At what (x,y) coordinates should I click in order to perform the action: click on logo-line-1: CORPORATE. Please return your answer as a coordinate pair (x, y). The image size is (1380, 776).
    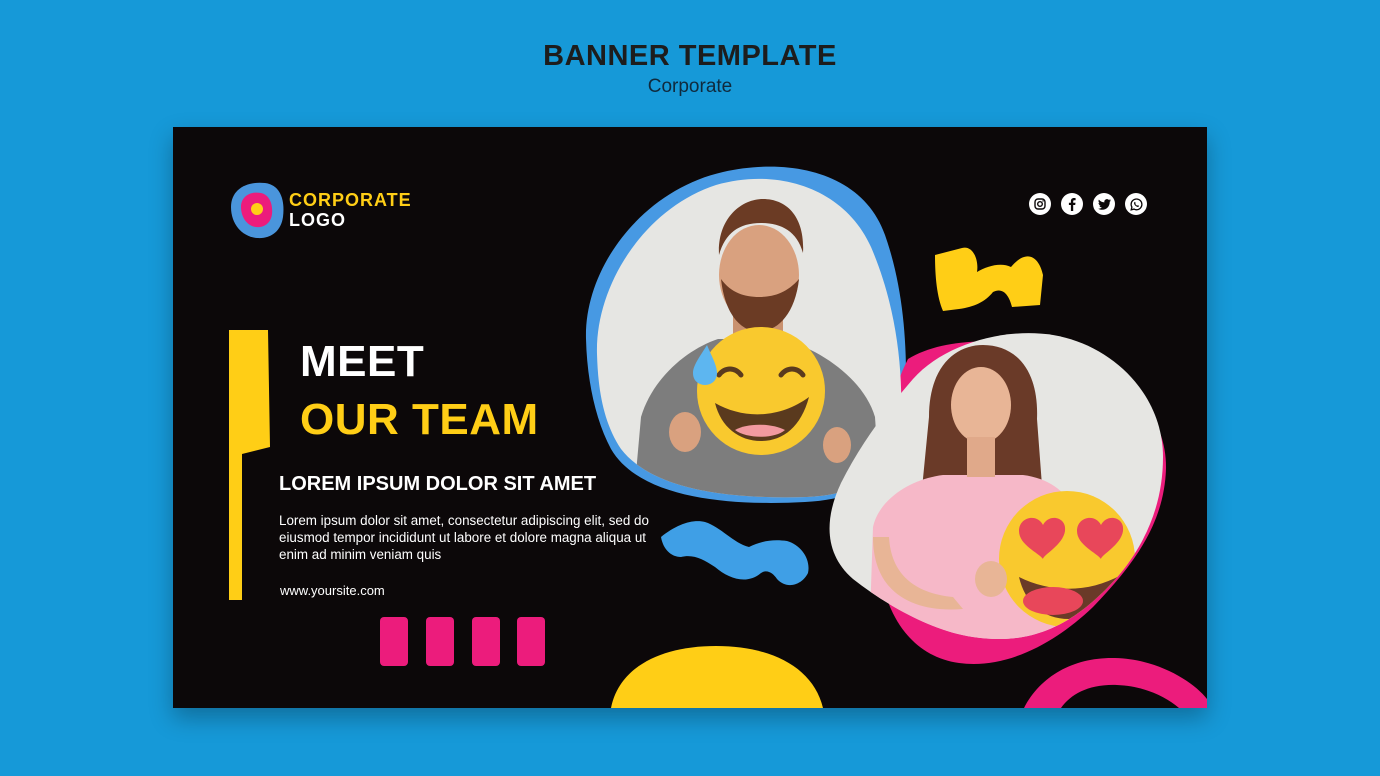
    Looking at the image, I should click on (350, 200).